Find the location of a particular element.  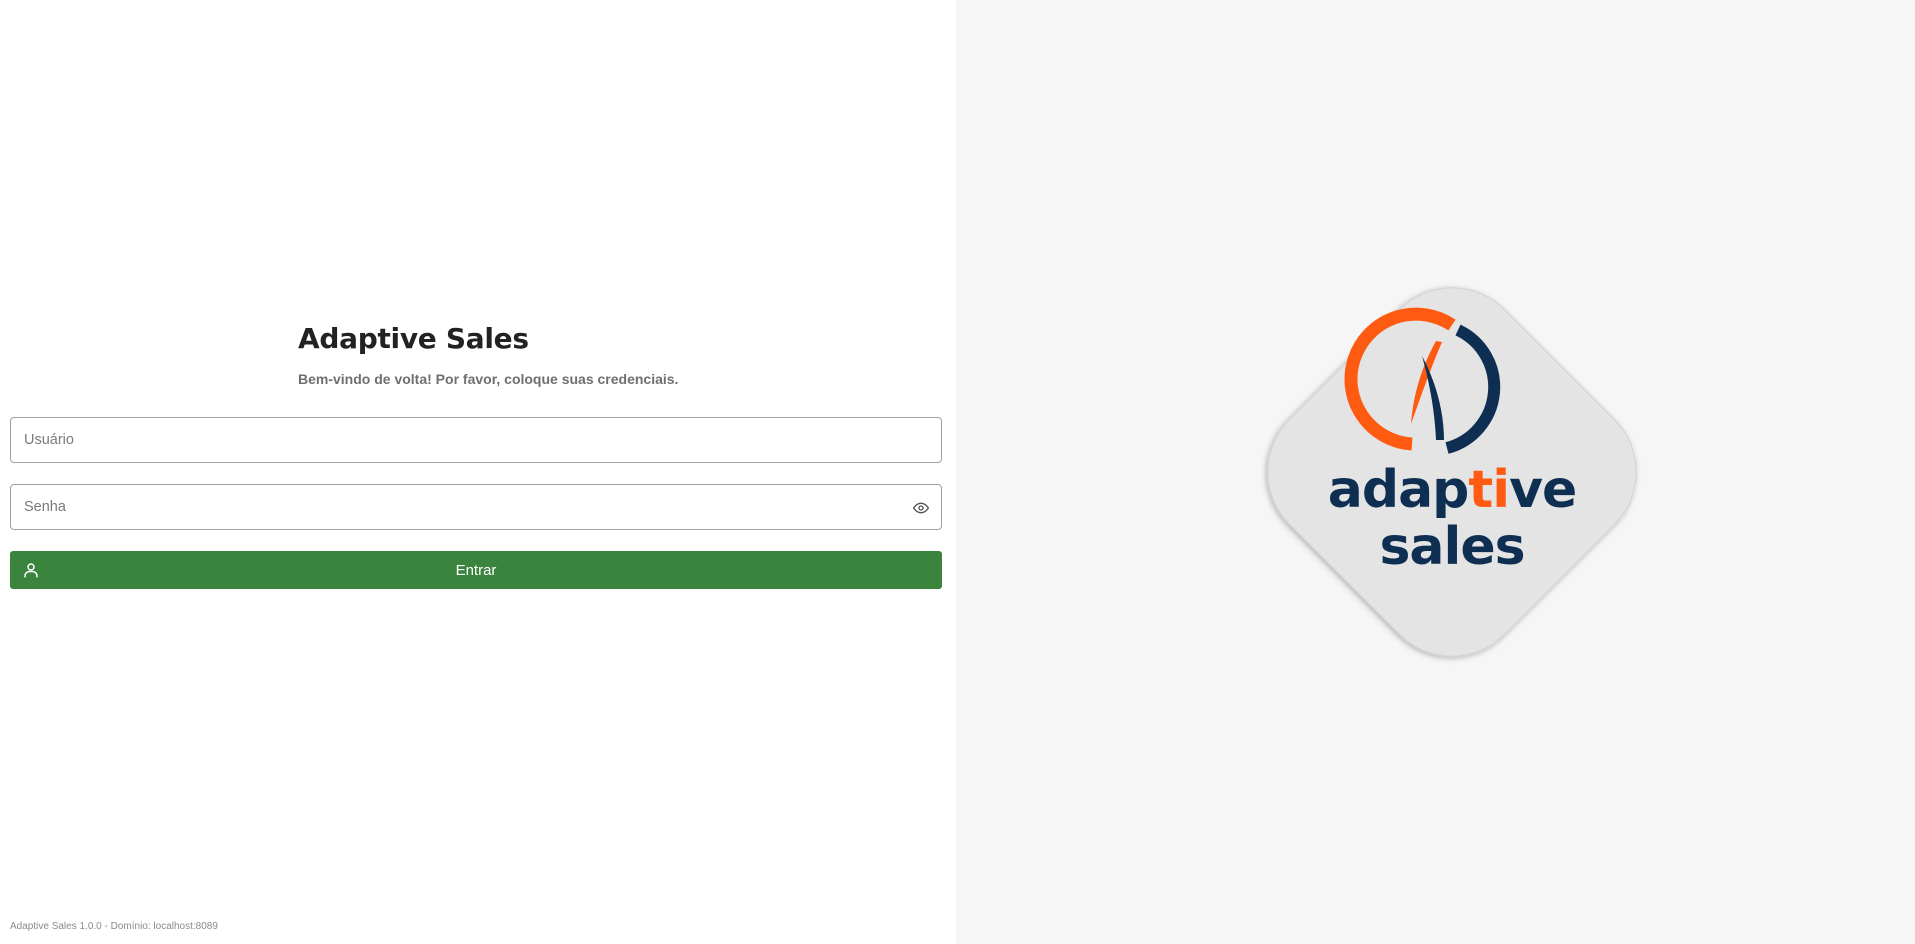

username-input is located at coordinates (476, 440).